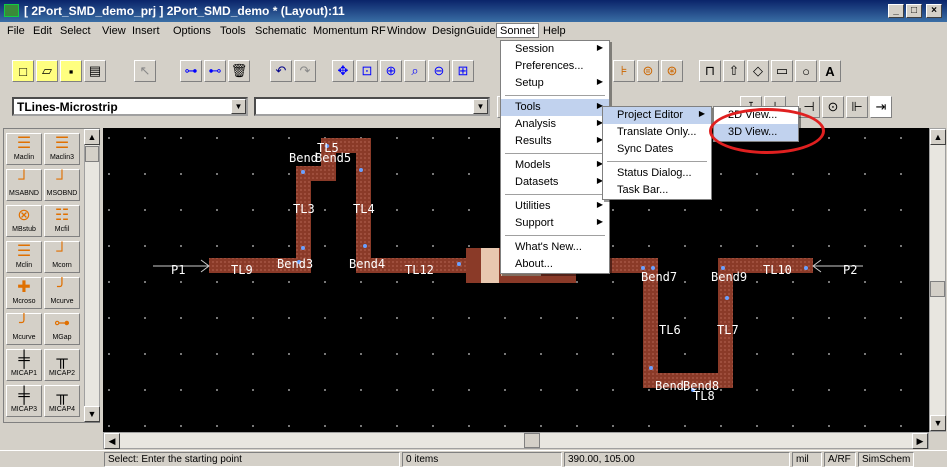 The height and width of the screenshot is (467, 947). I want to click on palette-item-mcorn: ┘ Mcorn, so click(62, 257).